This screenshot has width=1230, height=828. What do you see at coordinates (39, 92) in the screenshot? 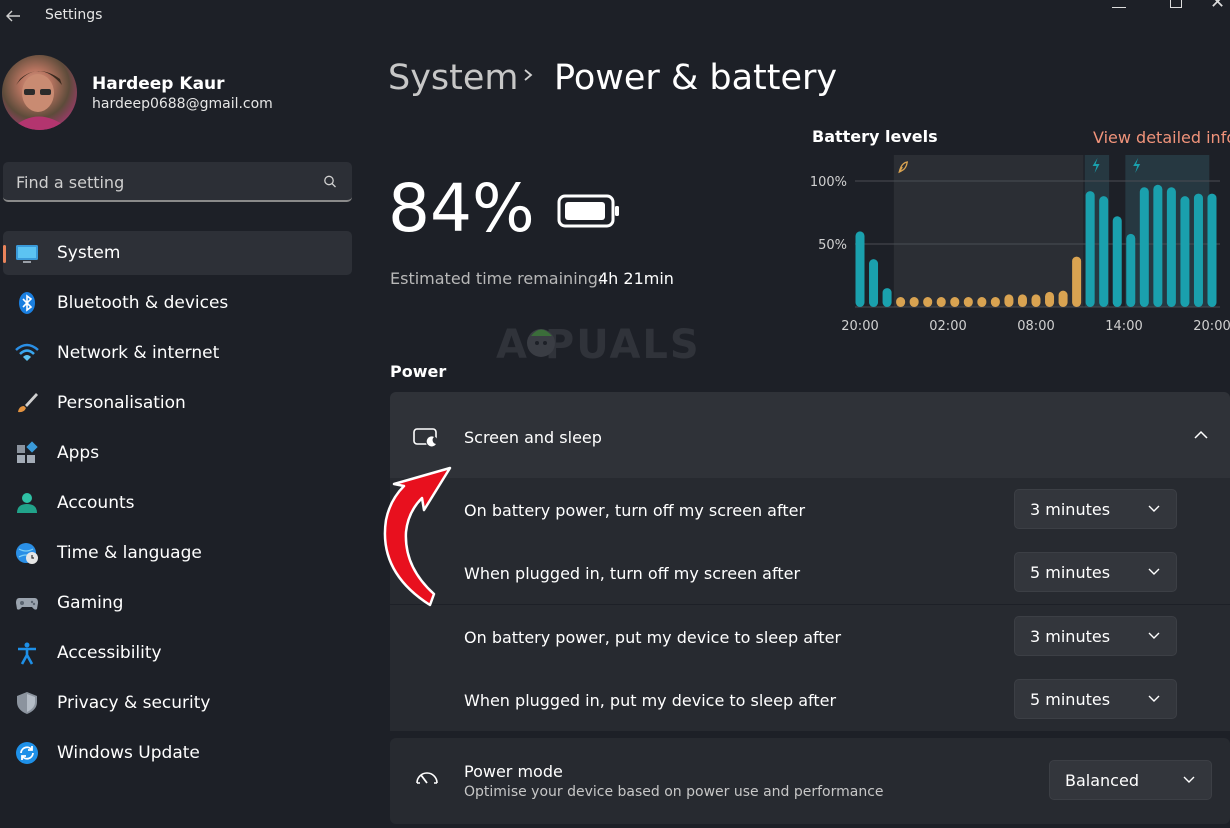
I see `avatar` at bounding box center [39, 92].